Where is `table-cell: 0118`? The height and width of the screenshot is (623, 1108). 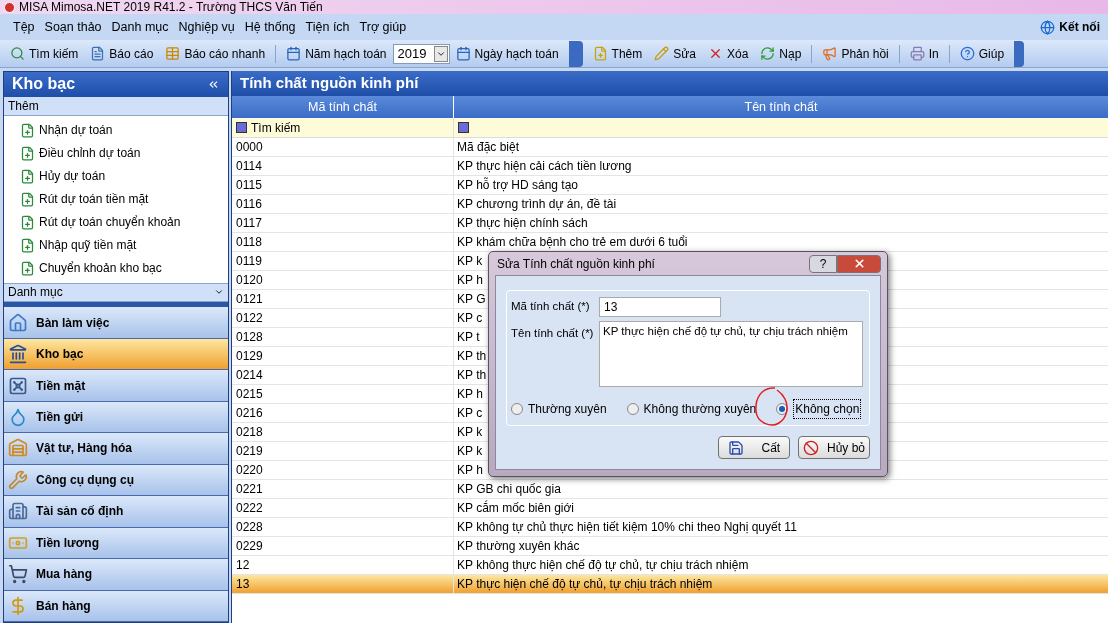
table-cell: 0118 is located at coordinates (343, 242).